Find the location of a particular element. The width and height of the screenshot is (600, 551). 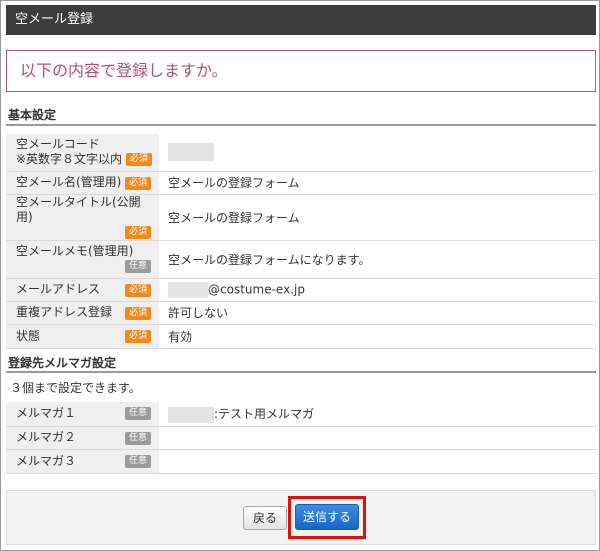

table-row: 空メールメモ(管理用) 任意 空メールの登録フォームになります。 is located at coordinates (301, 259).